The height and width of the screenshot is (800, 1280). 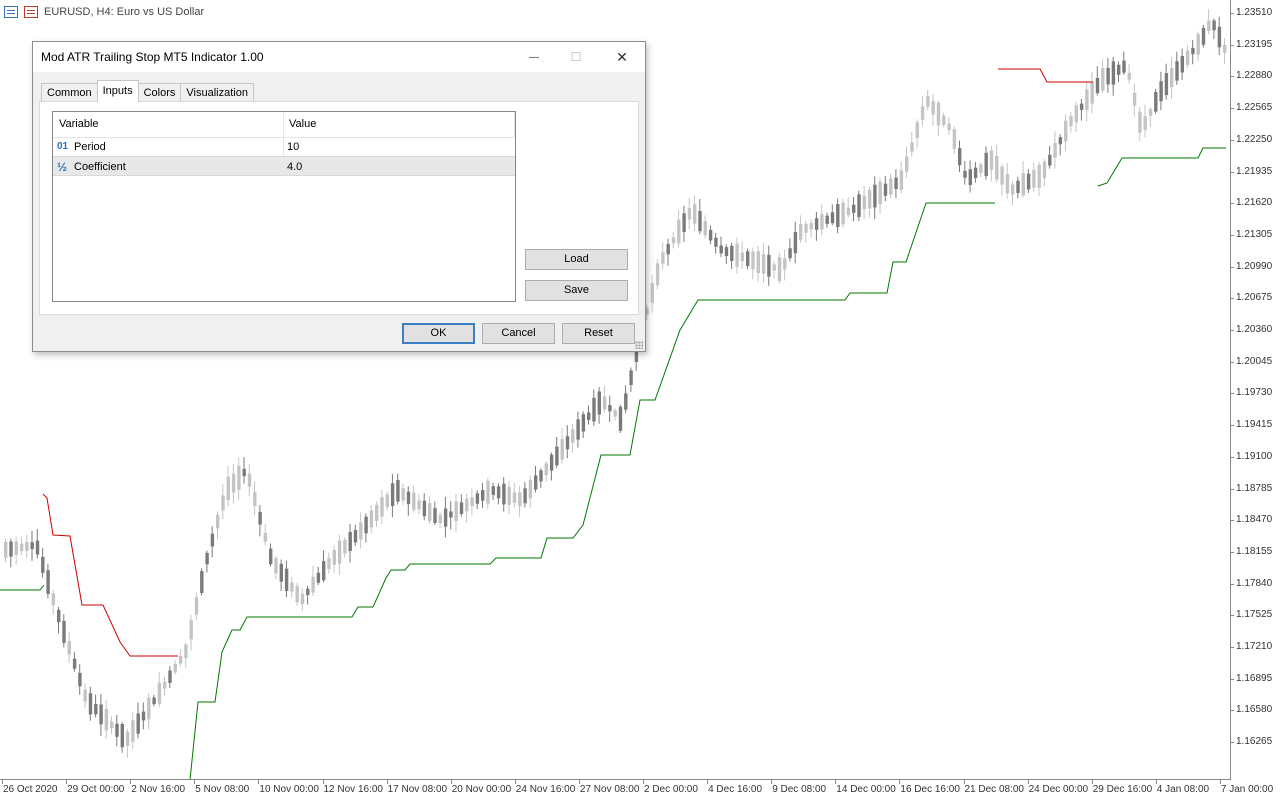 I want to click on date-label: 7 Jan 00:00, so click(x=1247, y=789).